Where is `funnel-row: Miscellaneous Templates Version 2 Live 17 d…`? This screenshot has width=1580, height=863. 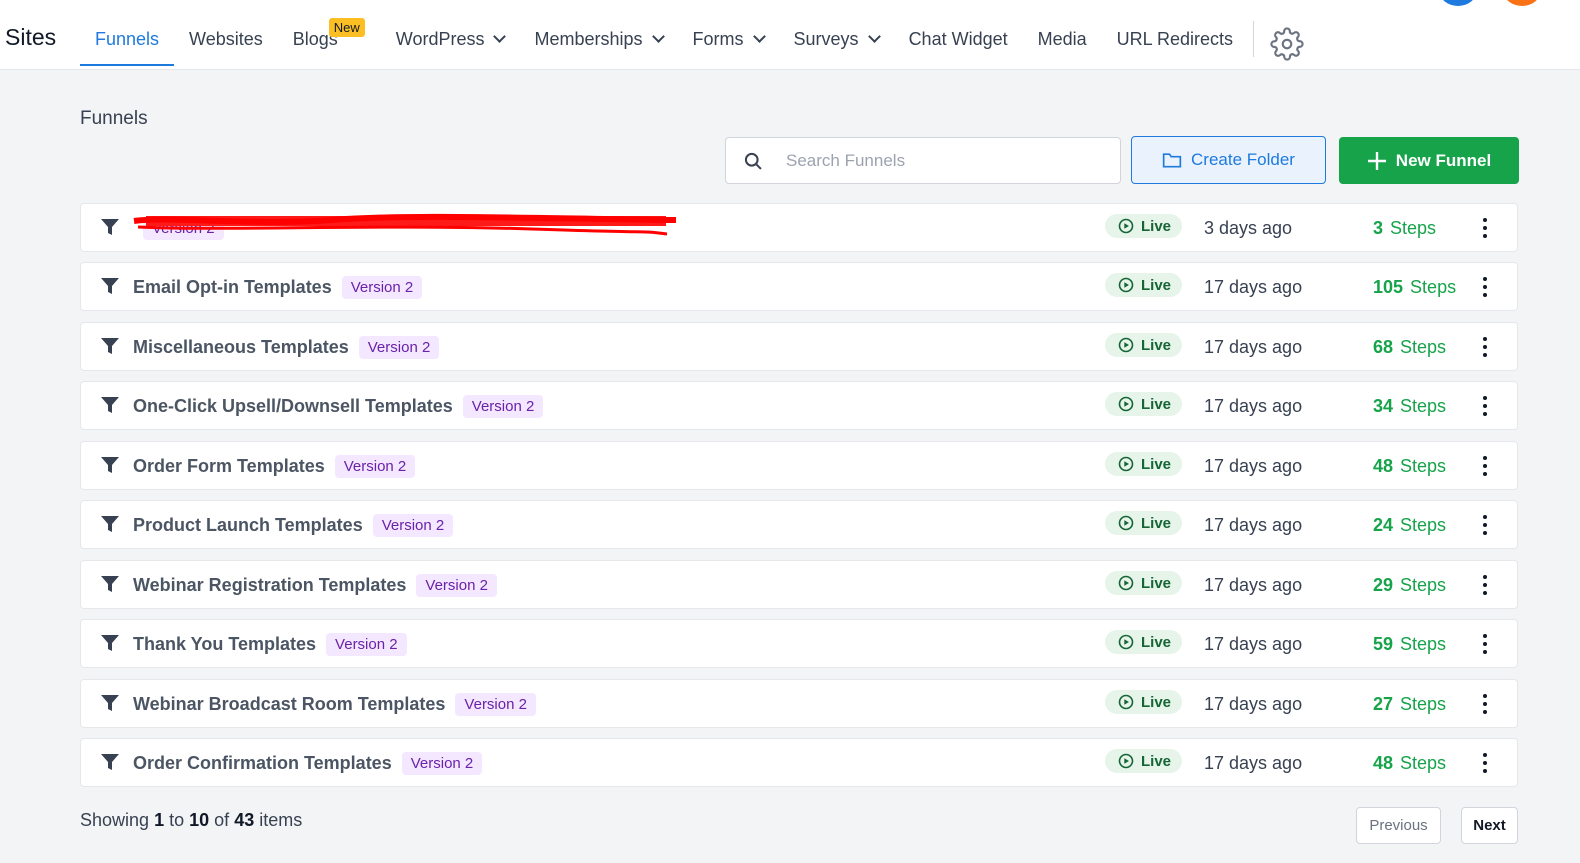
funnel-row: Miscellaneous Templates Version 2 Live 17 d… is located at coordinates (799, 346).